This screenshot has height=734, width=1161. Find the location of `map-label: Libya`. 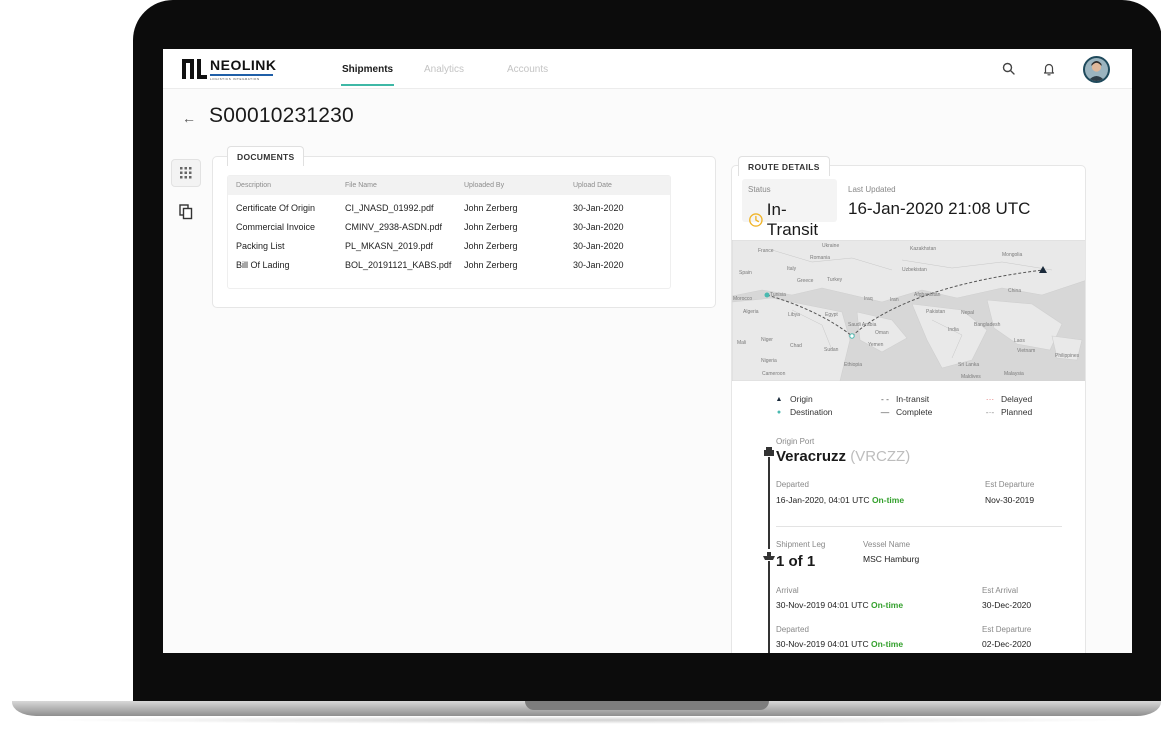

map-label: Libya is located at coordinates (794, 315).